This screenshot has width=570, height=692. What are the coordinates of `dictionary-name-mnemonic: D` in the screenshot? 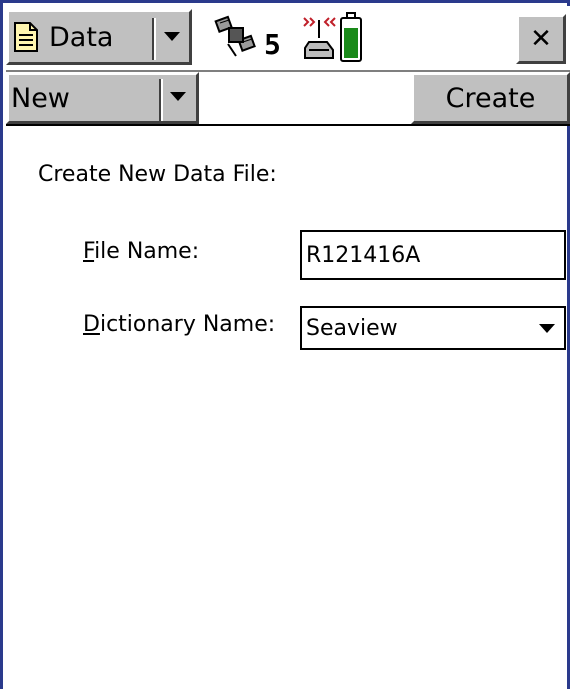 It's located at (91, 324).